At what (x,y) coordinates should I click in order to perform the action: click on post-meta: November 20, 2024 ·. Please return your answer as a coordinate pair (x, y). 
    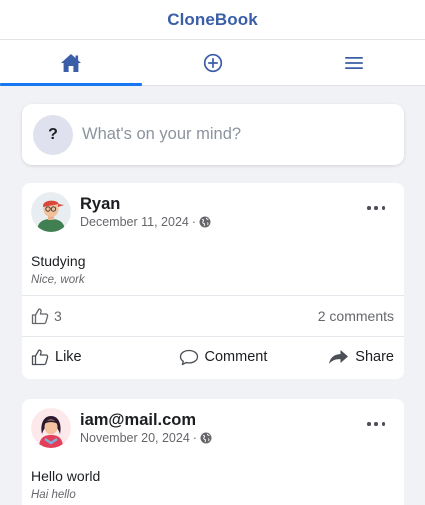
    Looking at the image, I should click on (146, 438).